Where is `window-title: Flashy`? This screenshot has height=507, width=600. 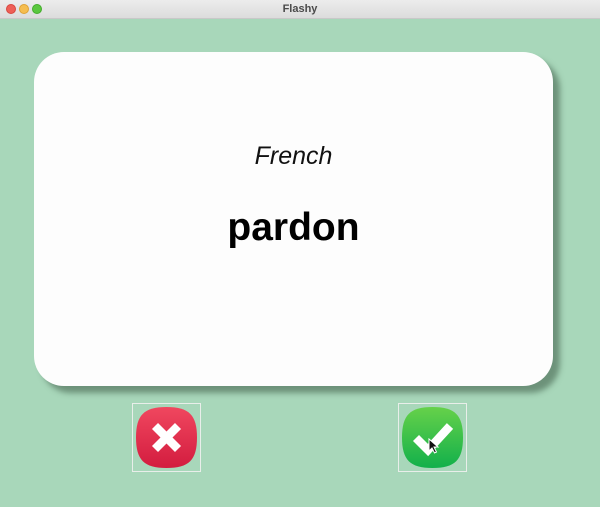 window-title: Flashy is located at coordinates (300, 9).